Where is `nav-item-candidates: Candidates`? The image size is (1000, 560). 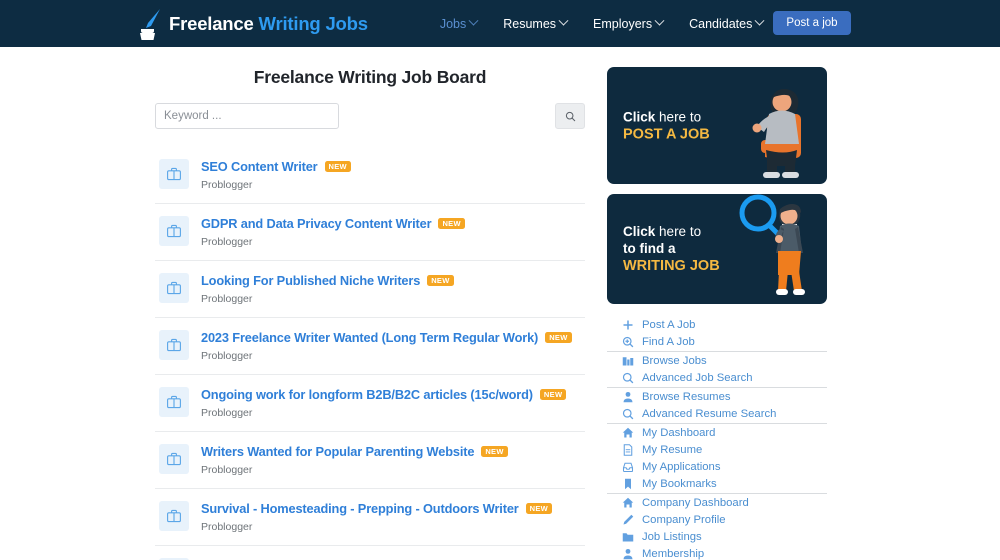
nav-item-candidates: Candidates is located at coordinates (727, 23).